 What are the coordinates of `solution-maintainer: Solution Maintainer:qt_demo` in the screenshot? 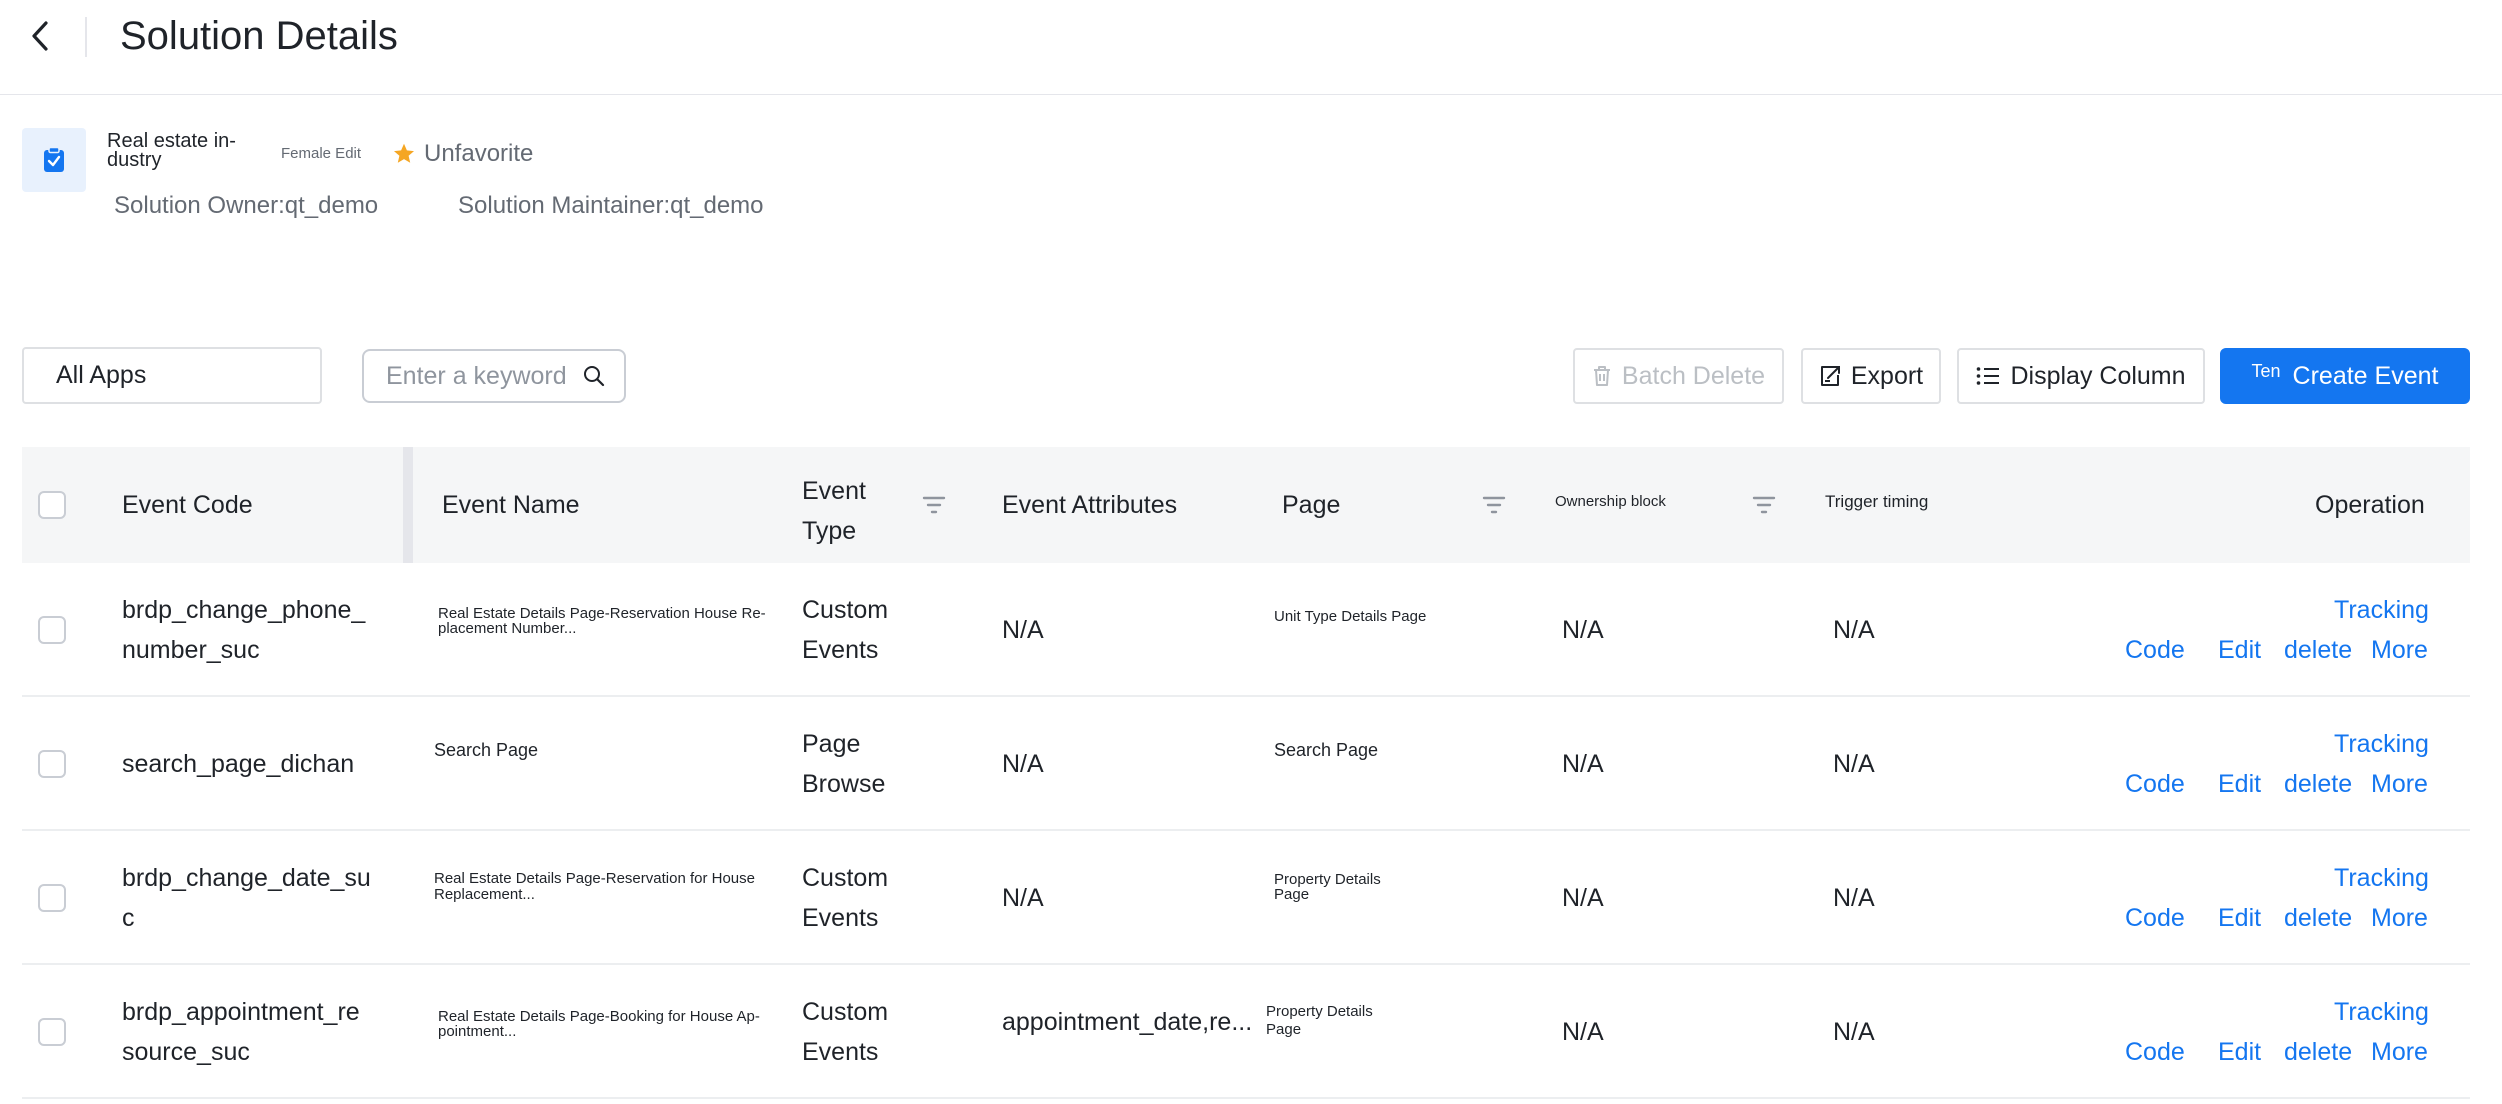 It's located at (611, 205).